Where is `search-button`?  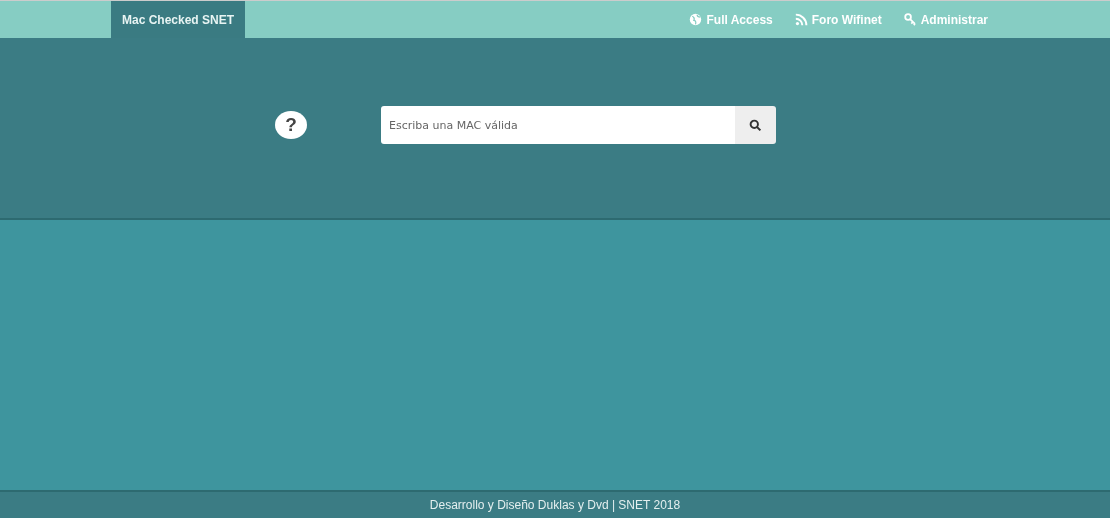 search-button is located at coordinates (755, 125).